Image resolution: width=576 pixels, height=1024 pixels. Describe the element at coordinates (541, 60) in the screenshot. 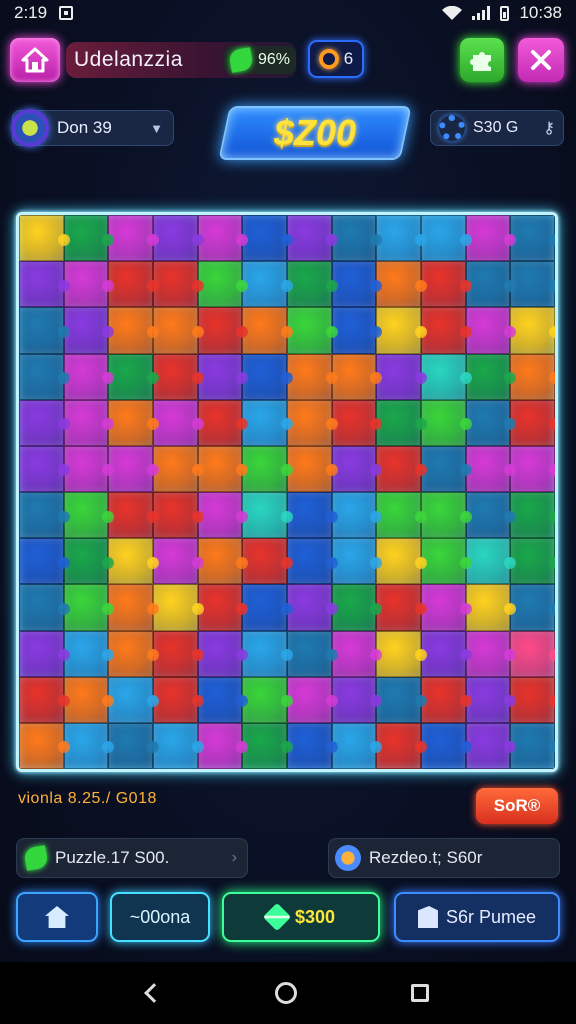

I see `close-button` at that location.